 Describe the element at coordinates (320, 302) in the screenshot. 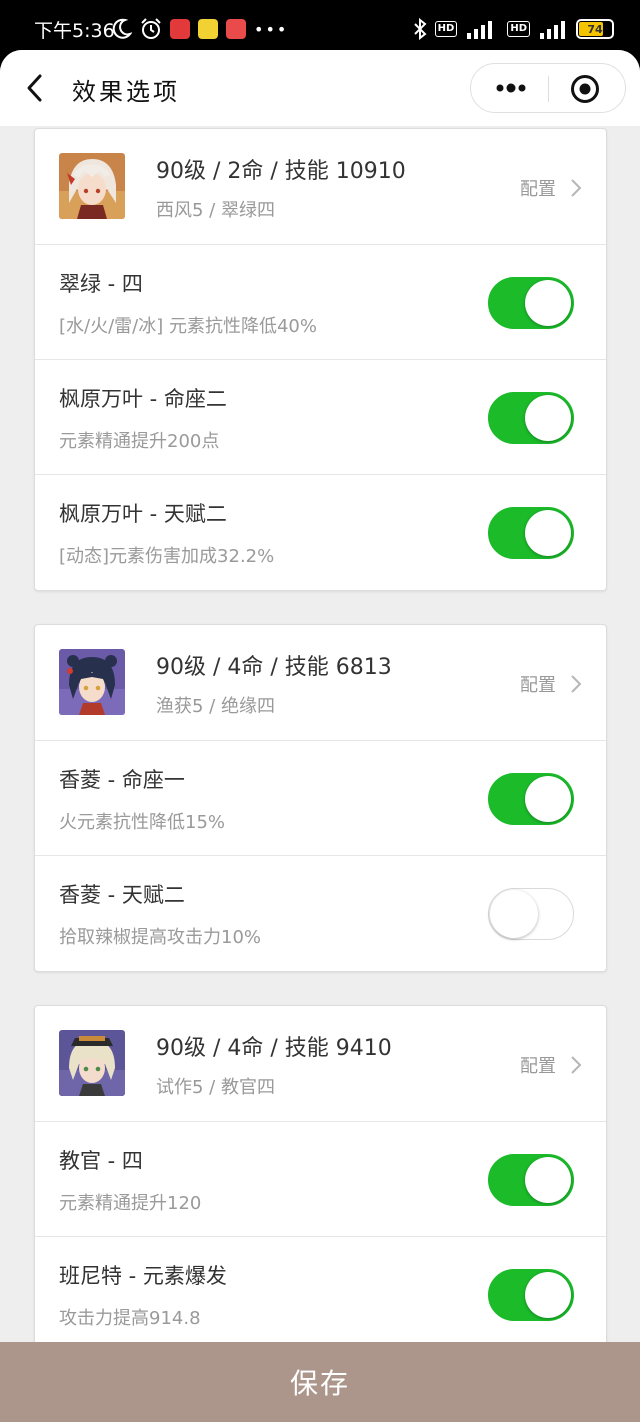

I see `effect-row: 翠绿 - 四 [水/火/雷/冰] 元素抗性降低40%` at that location.